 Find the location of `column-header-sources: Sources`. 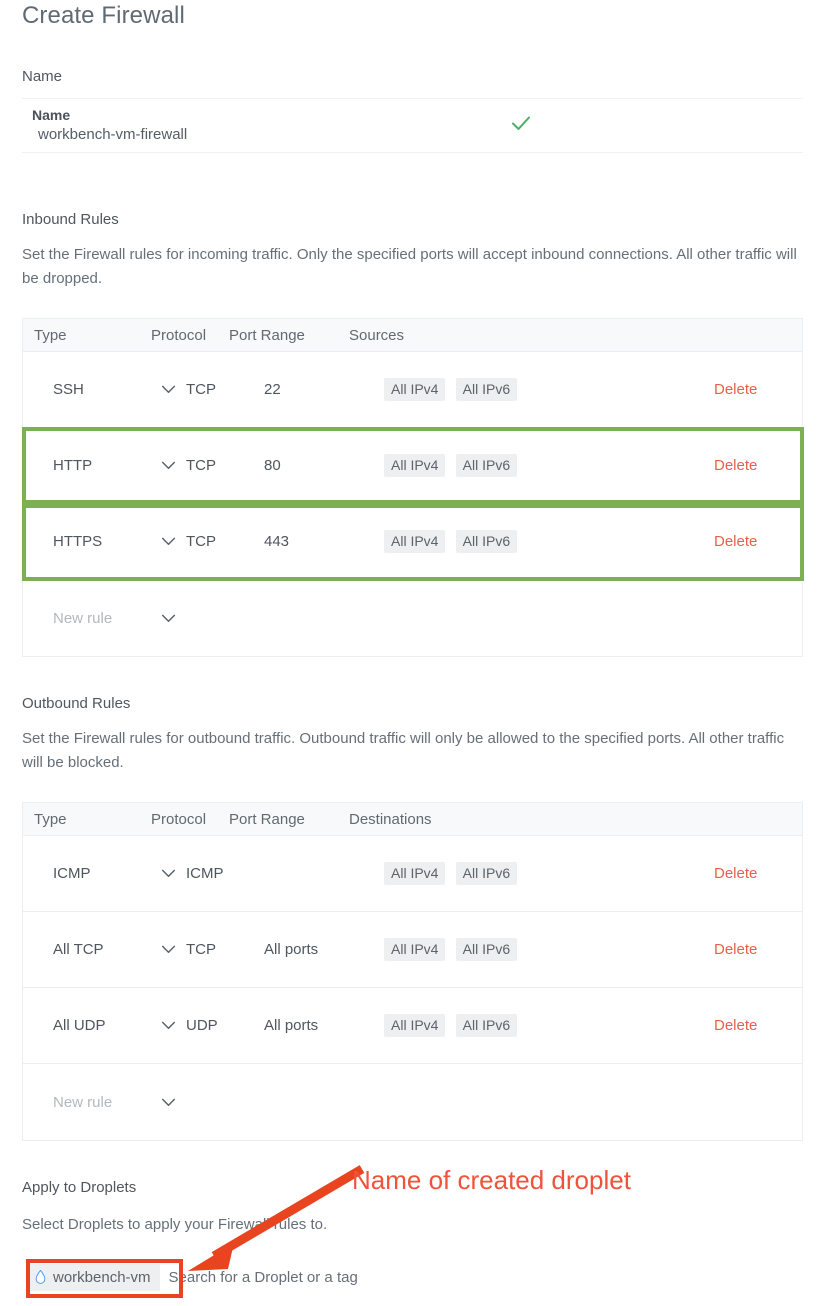

column-header-sources: Sources is located at coordinates (377, 335).